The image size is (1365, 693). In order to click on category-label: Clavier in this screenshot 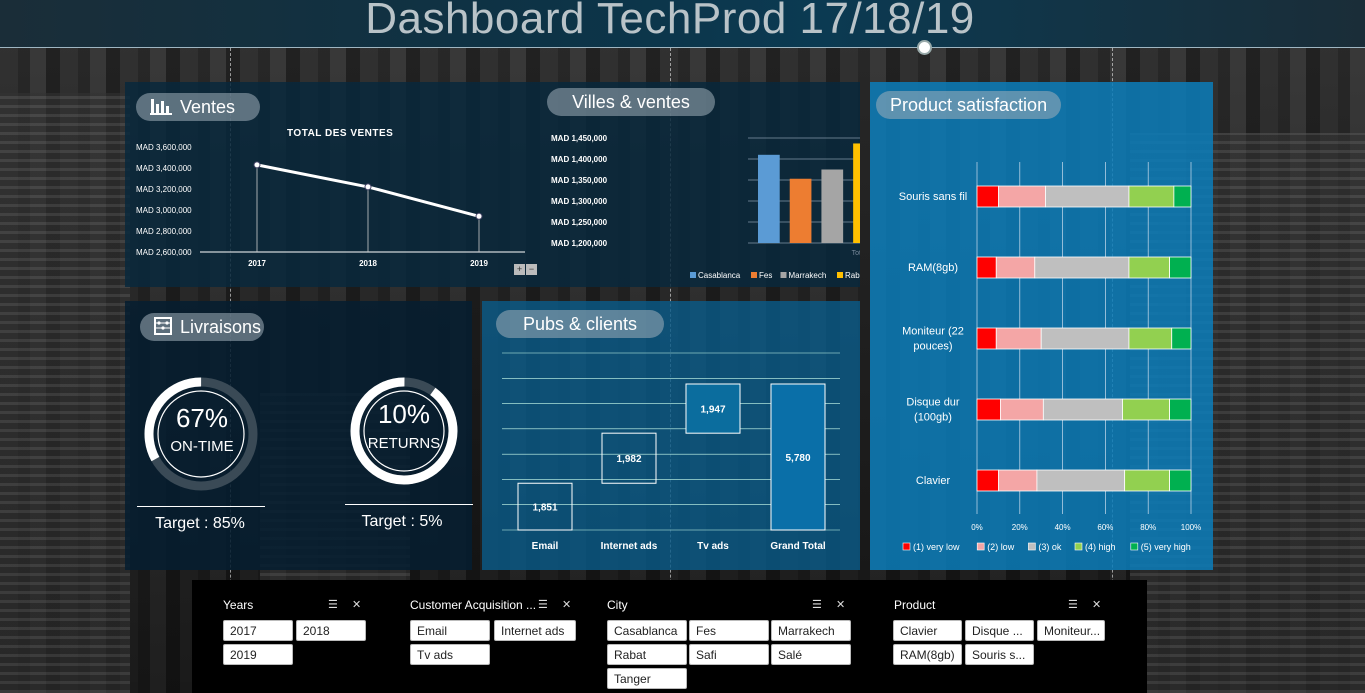, I will do `click(933, 481)`.